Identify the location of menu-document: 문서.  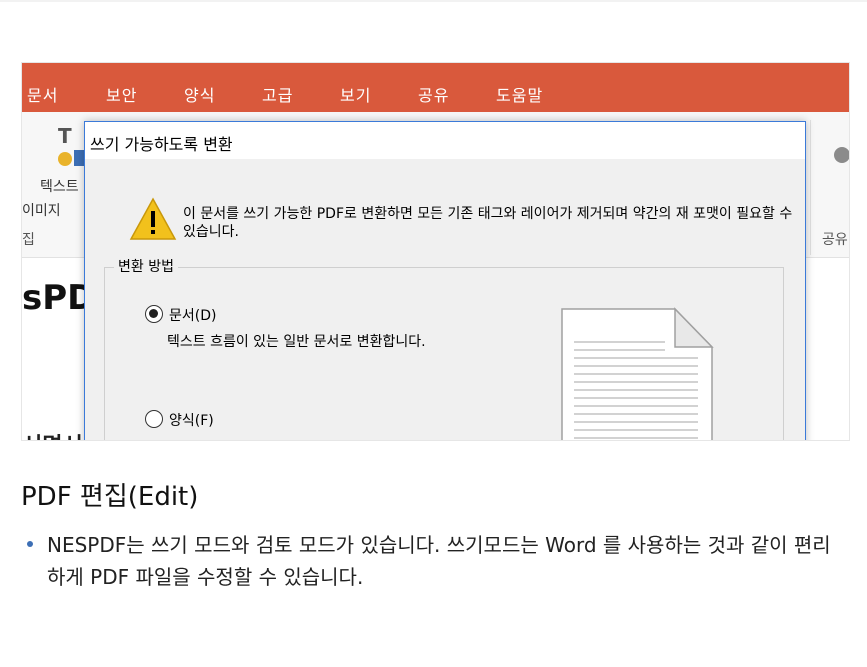
(42, 94).